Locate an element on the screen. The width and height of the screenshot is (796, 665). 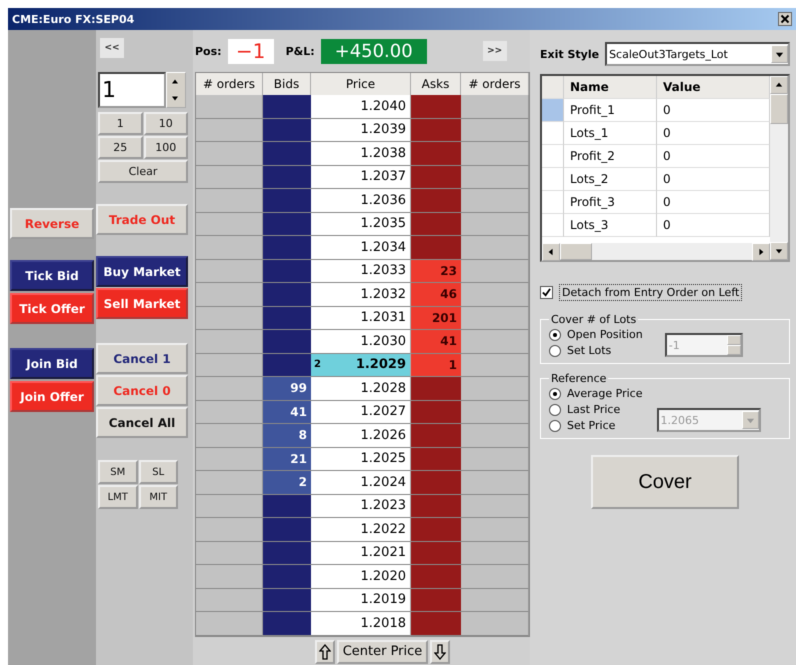
order-type-button: LMT is located at coordinates (118, 497).